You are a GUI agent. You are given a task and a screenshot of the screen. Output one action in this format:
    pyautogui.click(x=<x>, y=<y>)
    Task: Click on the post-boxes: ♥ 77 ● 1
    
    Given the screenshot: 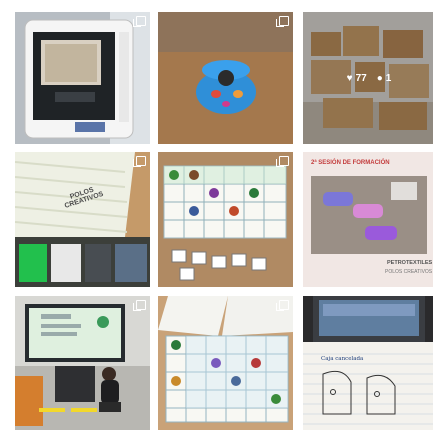 What is the action you would take?
    pyautogui.click(x=368, y=78)
    